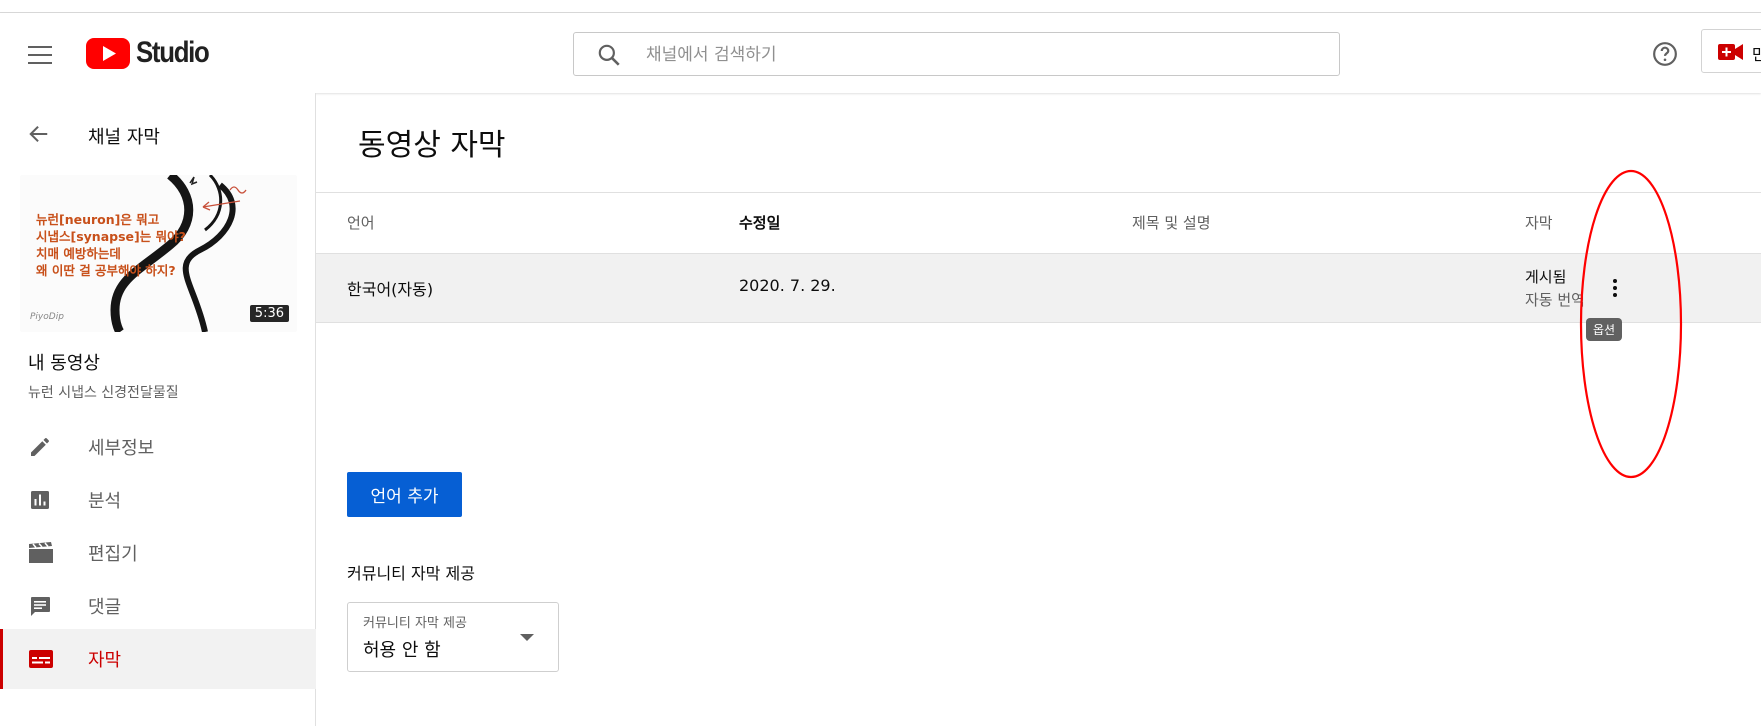 The image size is (1761, 726). What do you see at coordinates (158, 500) in the screenshot?
I see `sidebar-item-analytics: 분석` at bounding box center [158, 500].